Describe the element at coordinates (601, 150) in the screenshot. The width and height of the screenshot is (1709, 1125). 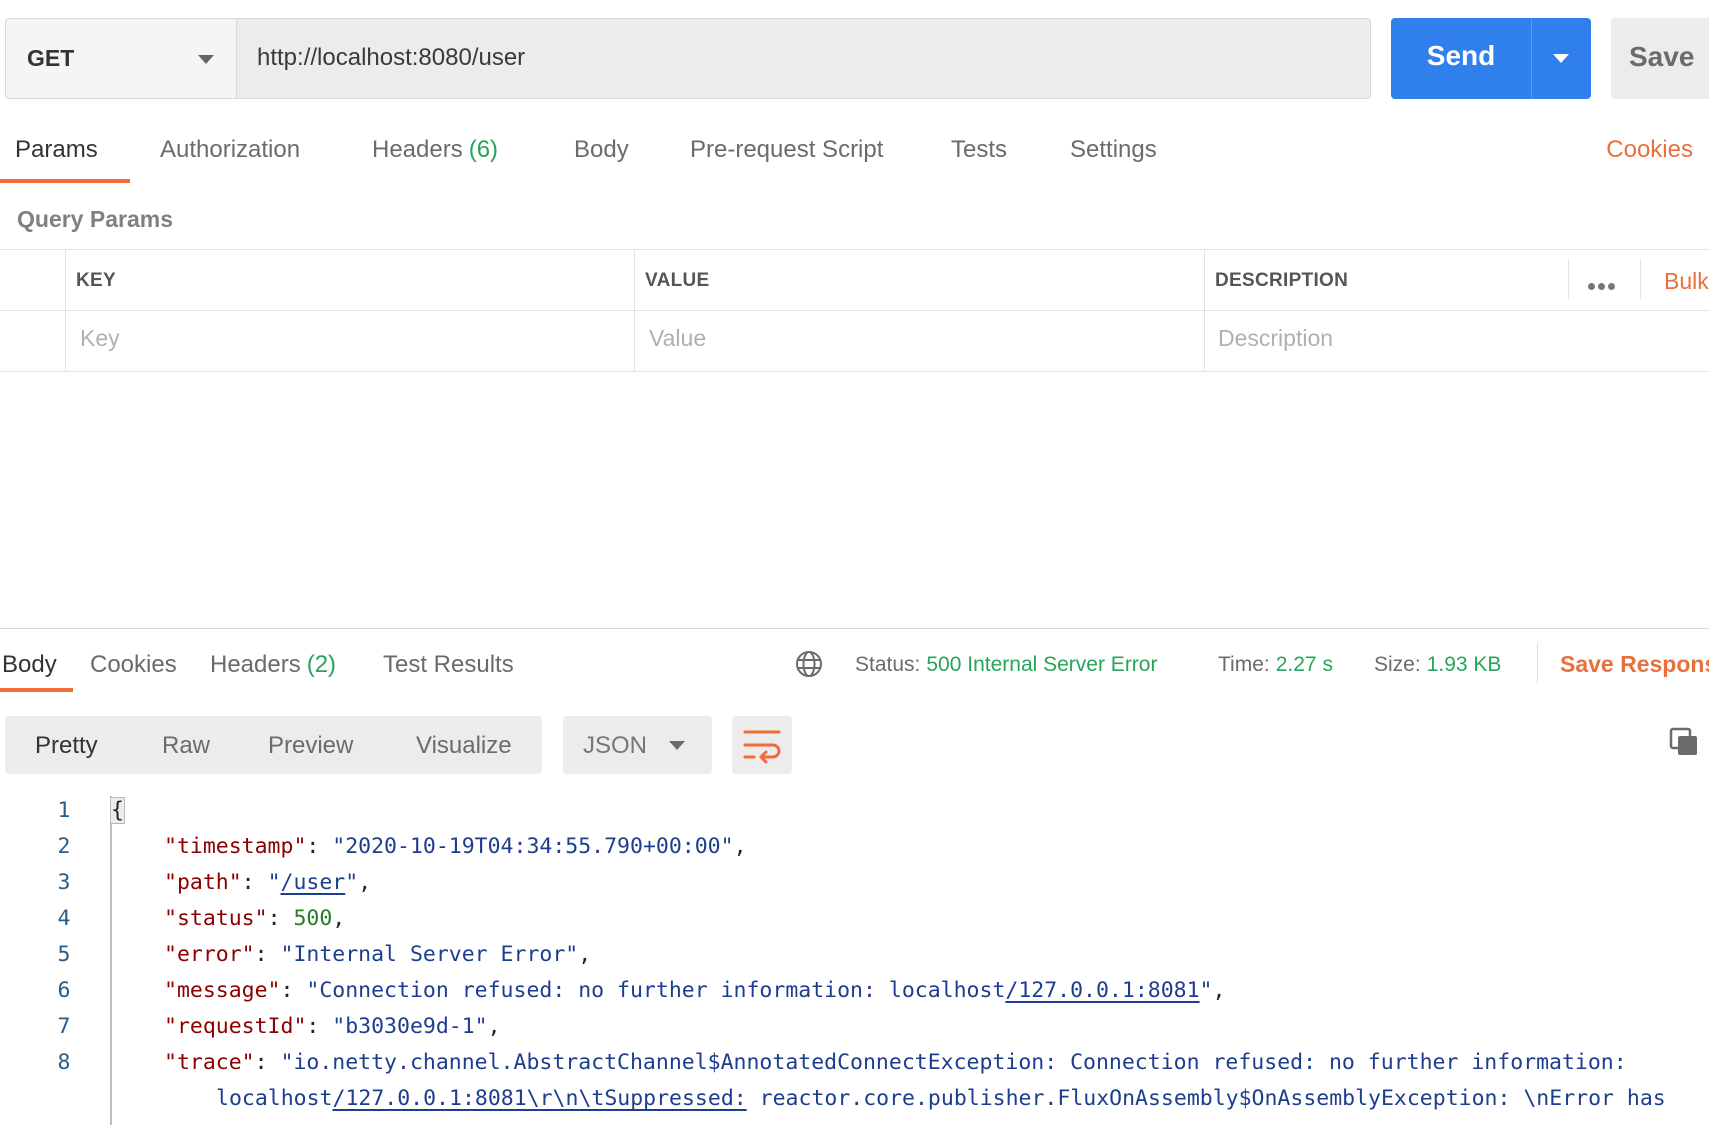
I see `tab-body: Body` at that location.